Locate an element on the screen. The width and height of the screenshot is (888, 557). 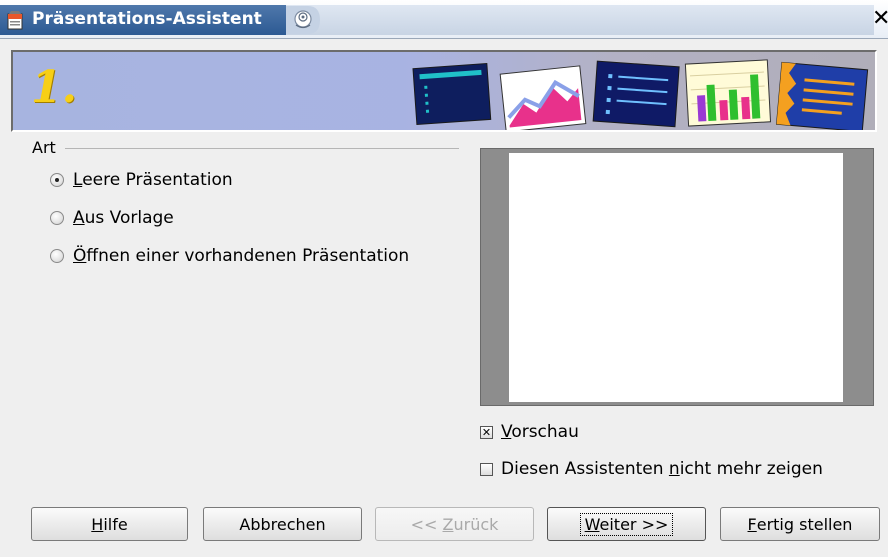
help-button: Hilfe is located at coordinates (109, 524).